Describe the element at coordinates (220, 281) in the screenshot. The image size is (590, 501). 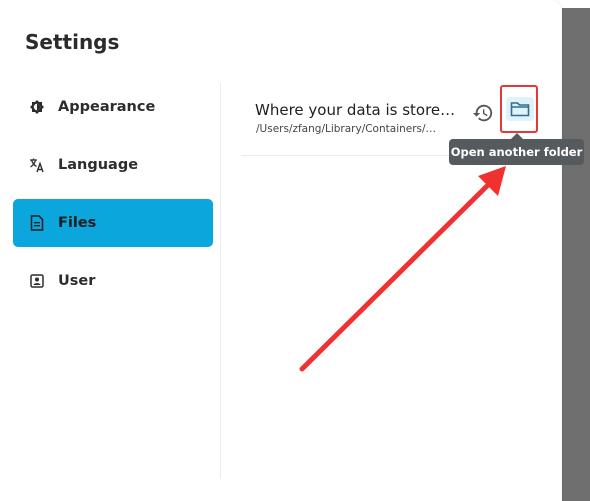
I see `sidebar-divider` at that location.